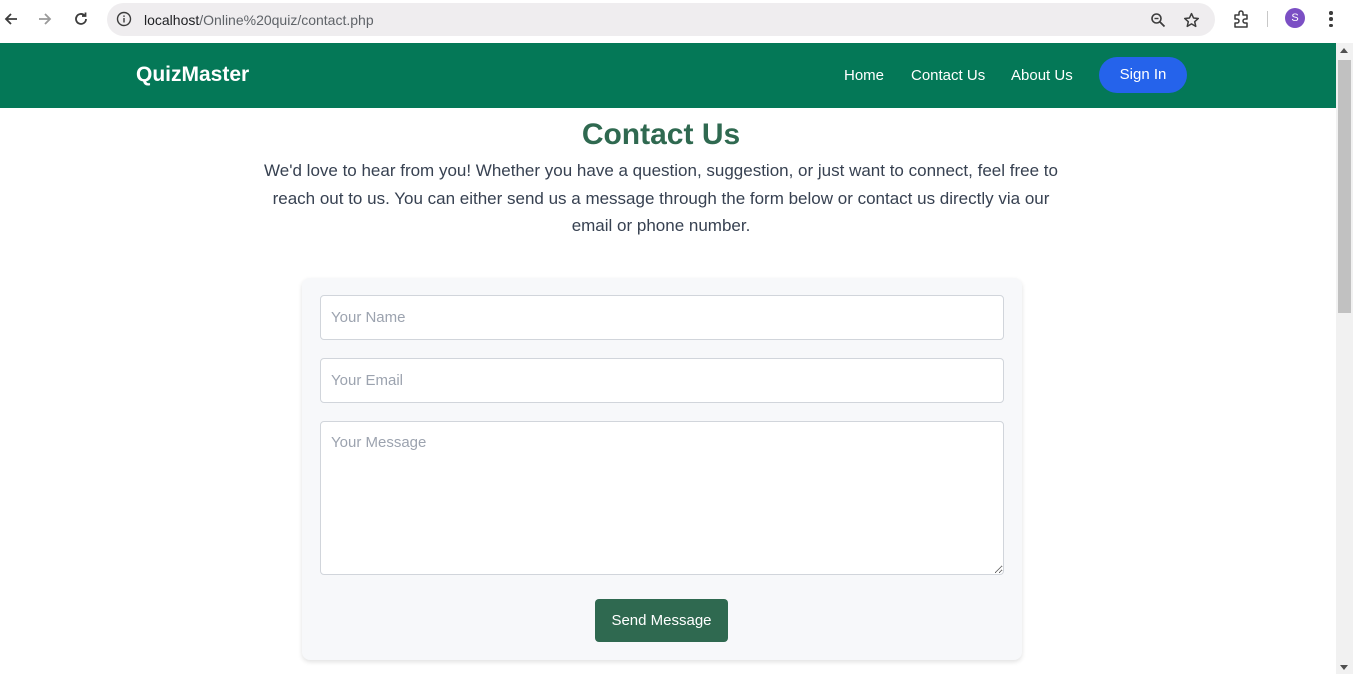  Describe the element at coordinates (661, 620) in the screenshot. I see `send-message-button: Send Message` at that location.